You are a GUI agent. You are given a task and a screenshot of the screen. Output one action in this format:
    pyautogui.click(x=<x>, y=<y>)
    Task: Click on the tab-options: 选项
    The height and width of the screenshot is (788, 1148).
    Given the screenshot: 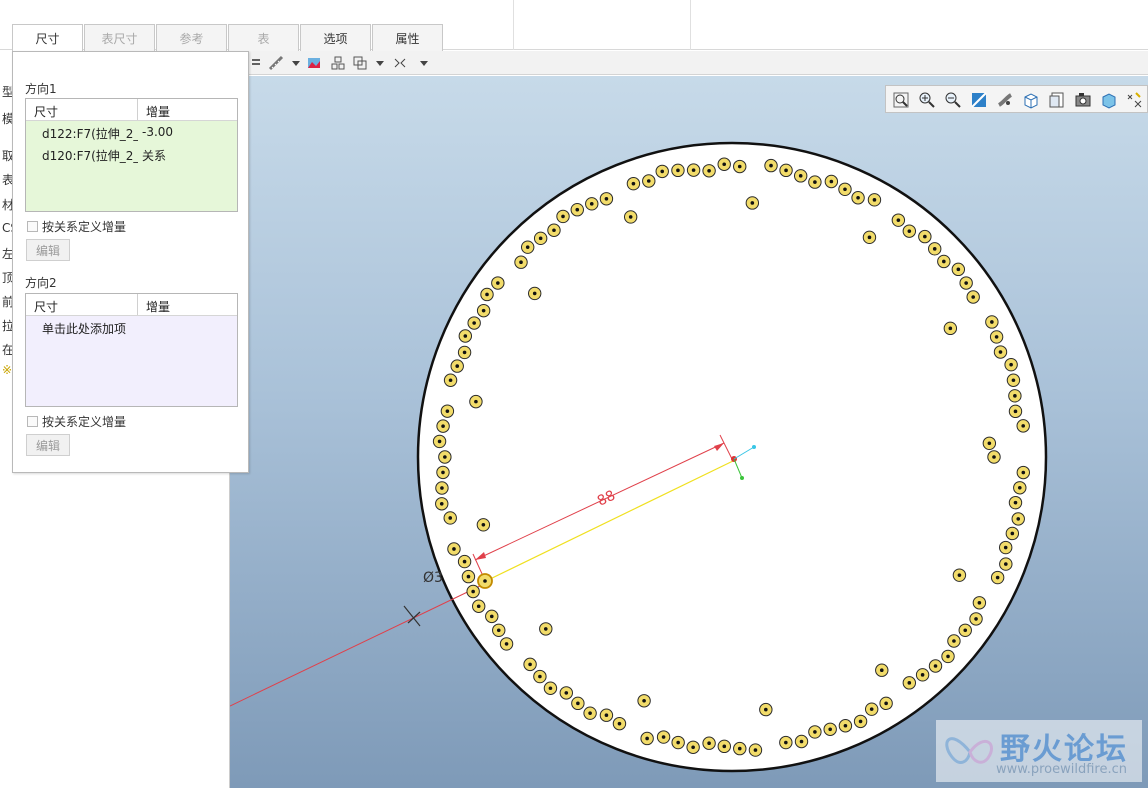 What is the action you would take?
    pyautogui.click(x=335, y=37)
    